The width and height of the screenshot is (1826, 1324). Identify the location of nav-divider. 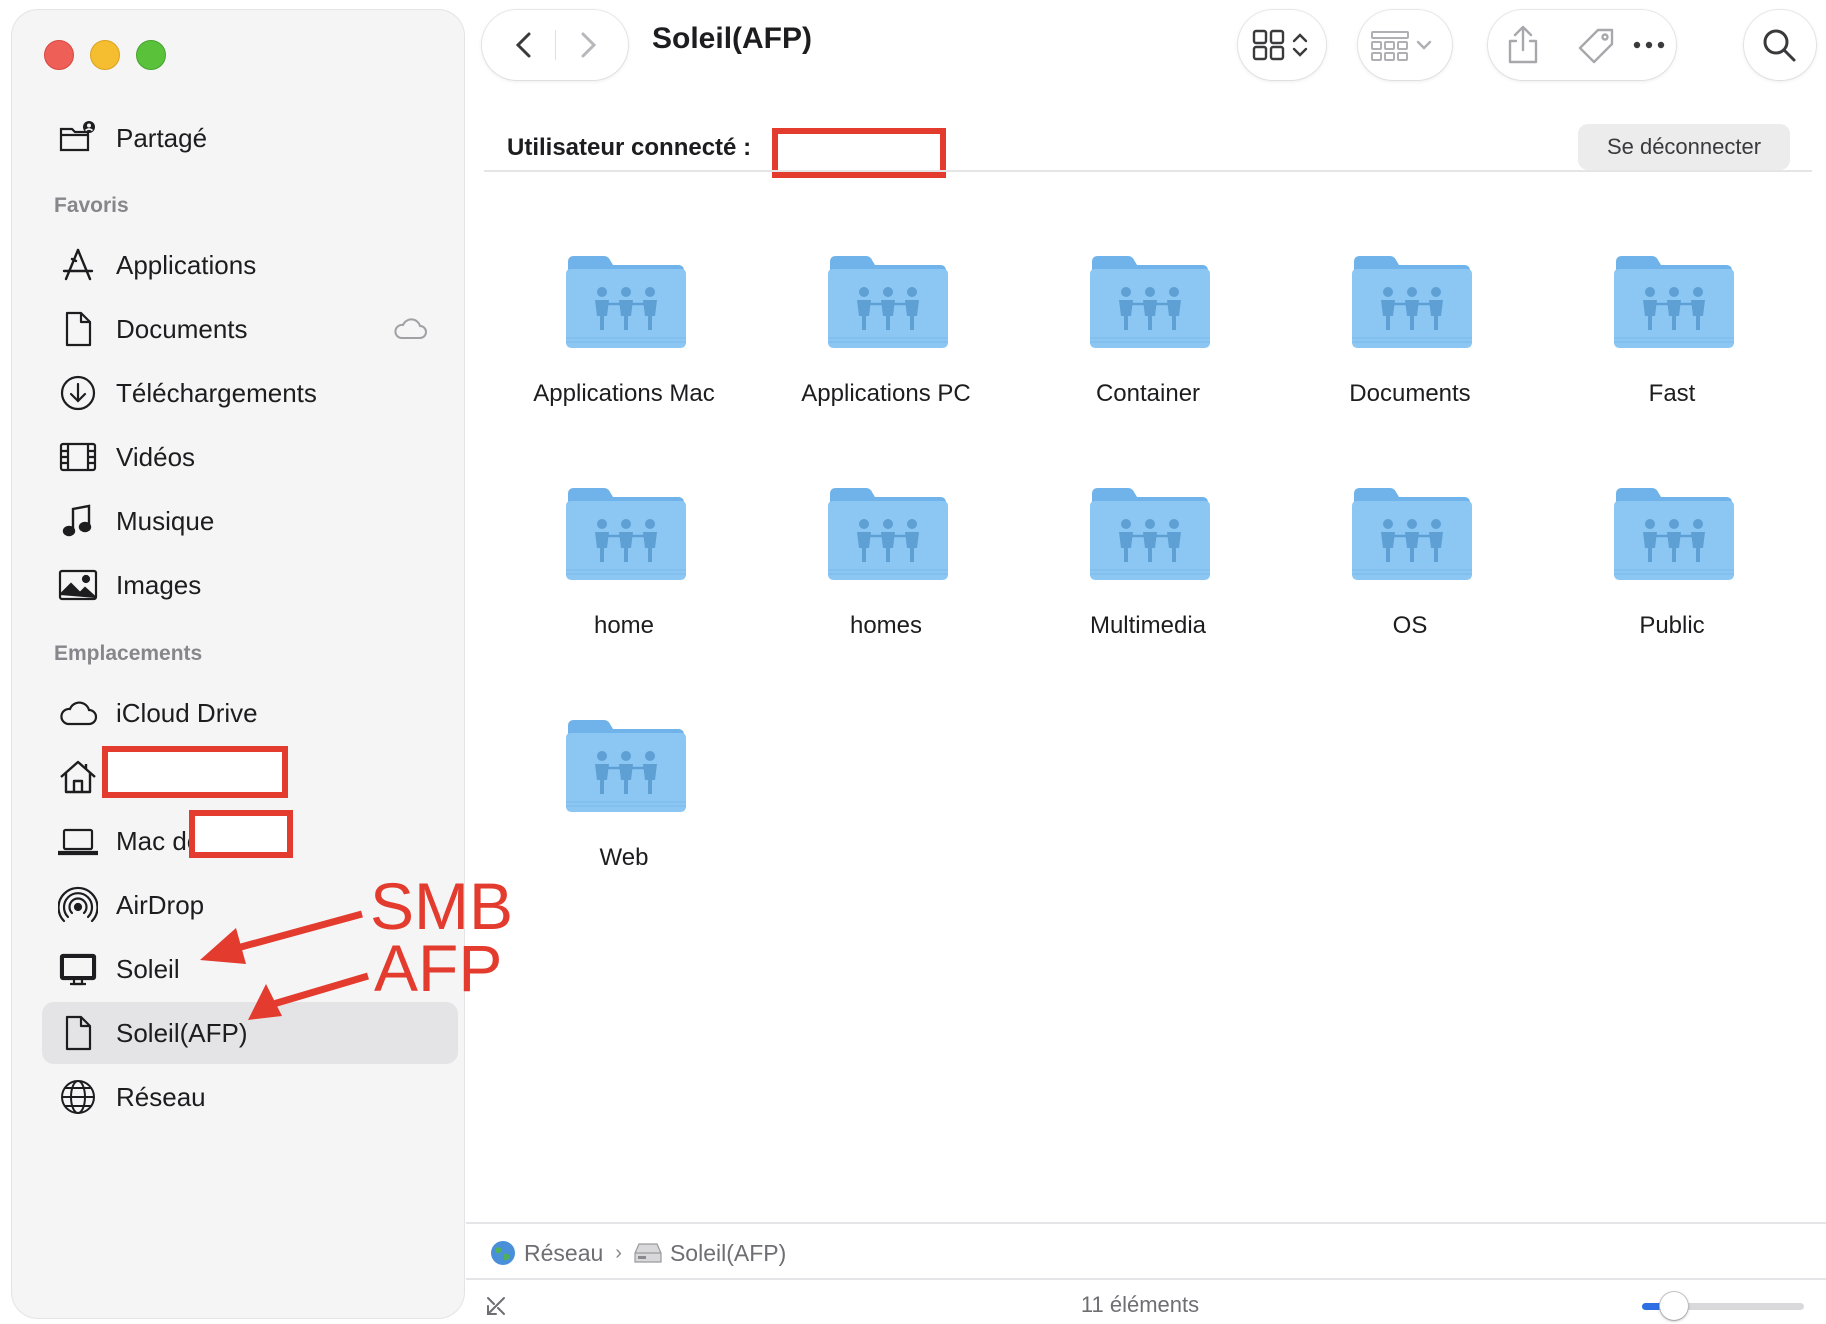
(555, 45).